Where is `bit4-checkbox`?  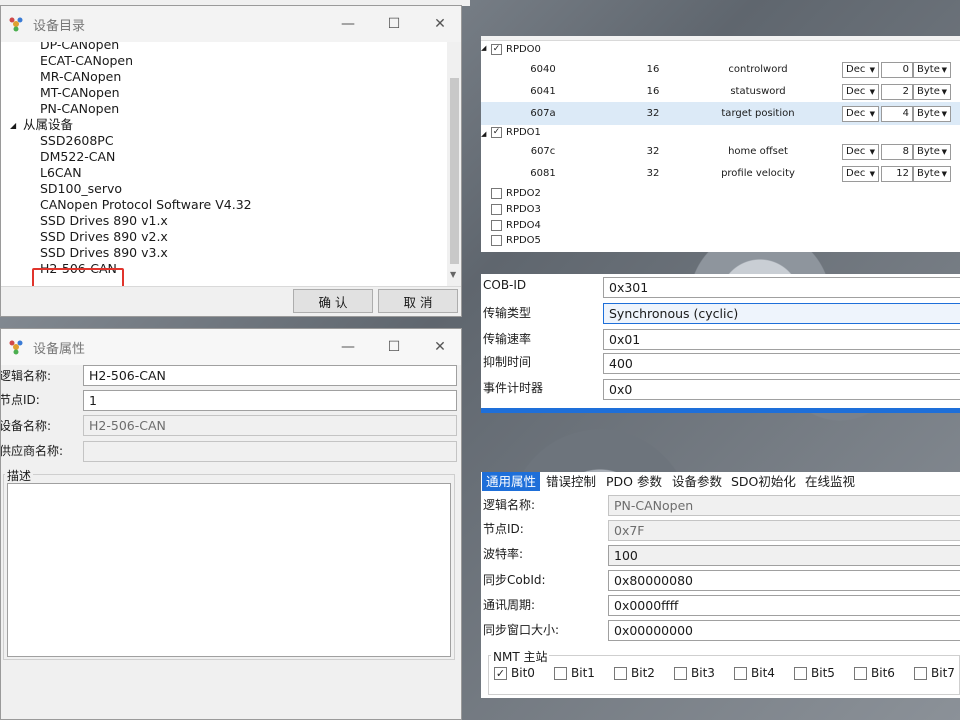 bit4-checkbox is located at coordinates (740, 673).